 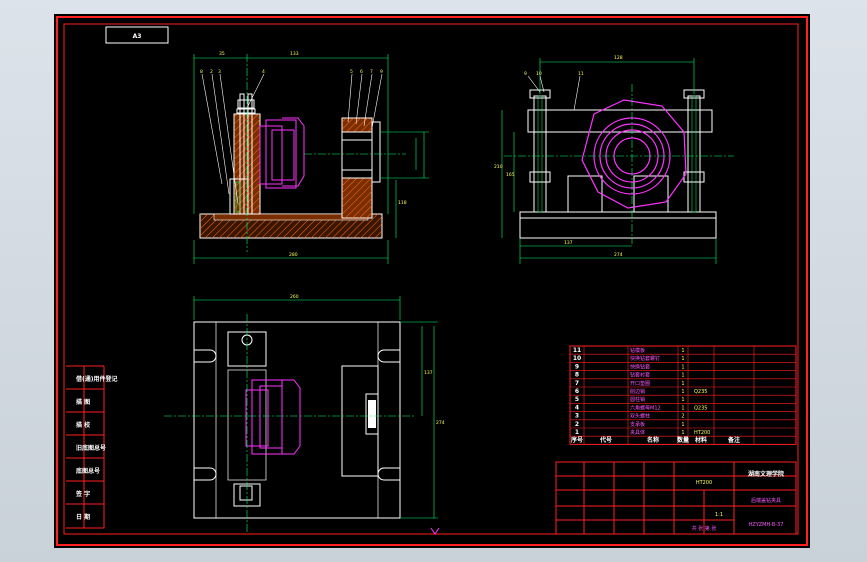 I want to click on front-balloon-3: 3, so click(x=219, y=72).